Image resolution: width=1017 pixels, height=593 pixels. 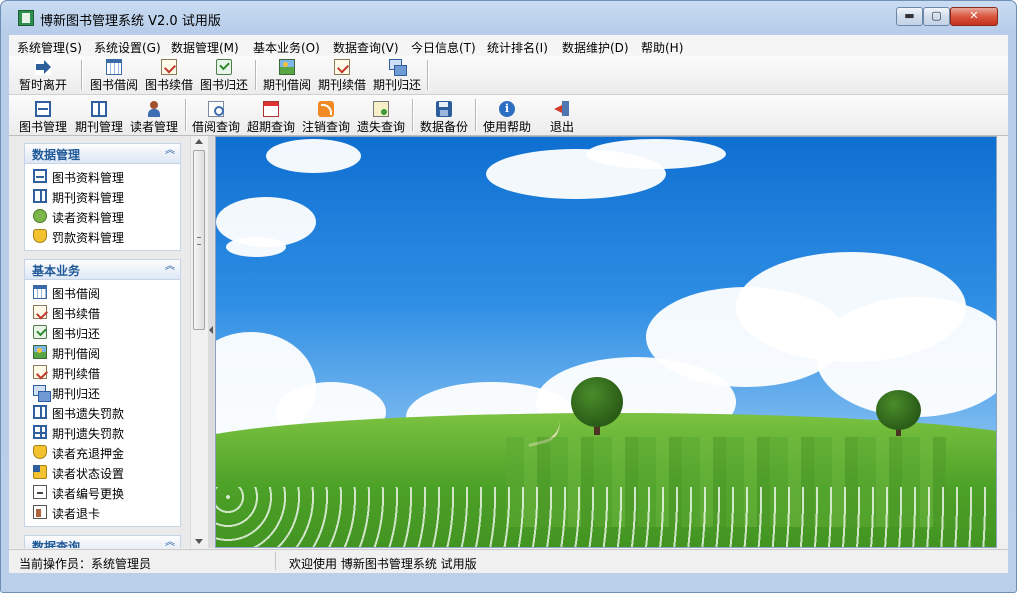 What do you see at coordinates (76, 514) in the screenshot?
I see `nav-item-label: 读者退卡` at bounding box center [76, 514].